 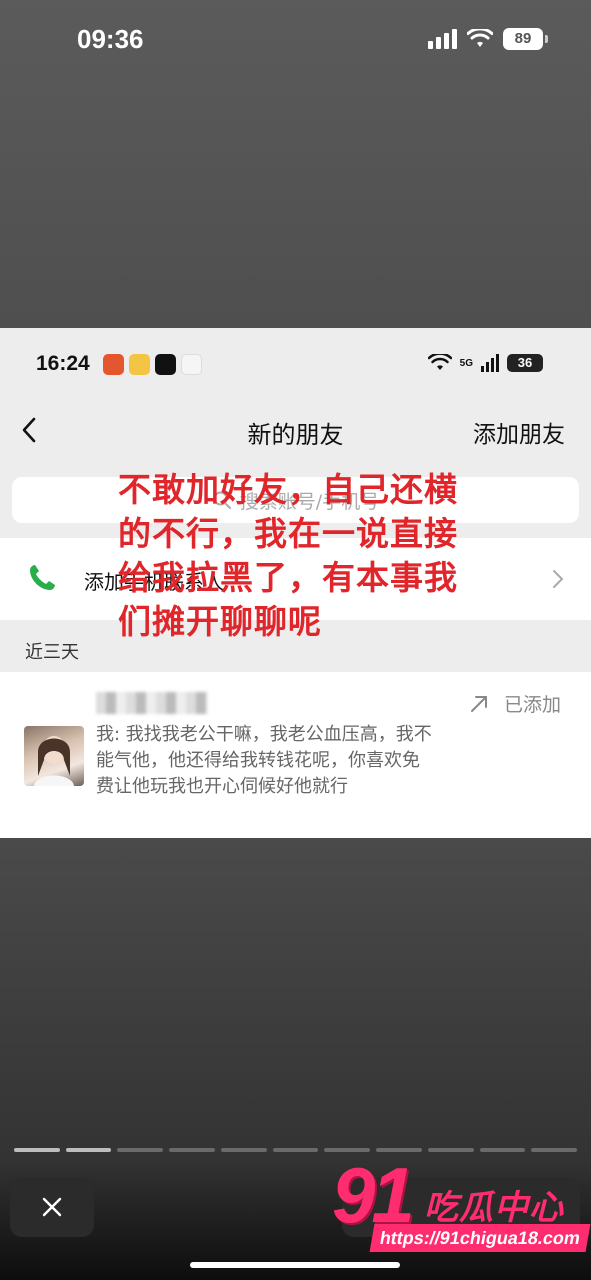 I want to click on inner-signal-icon, so click(x=490, y=363).